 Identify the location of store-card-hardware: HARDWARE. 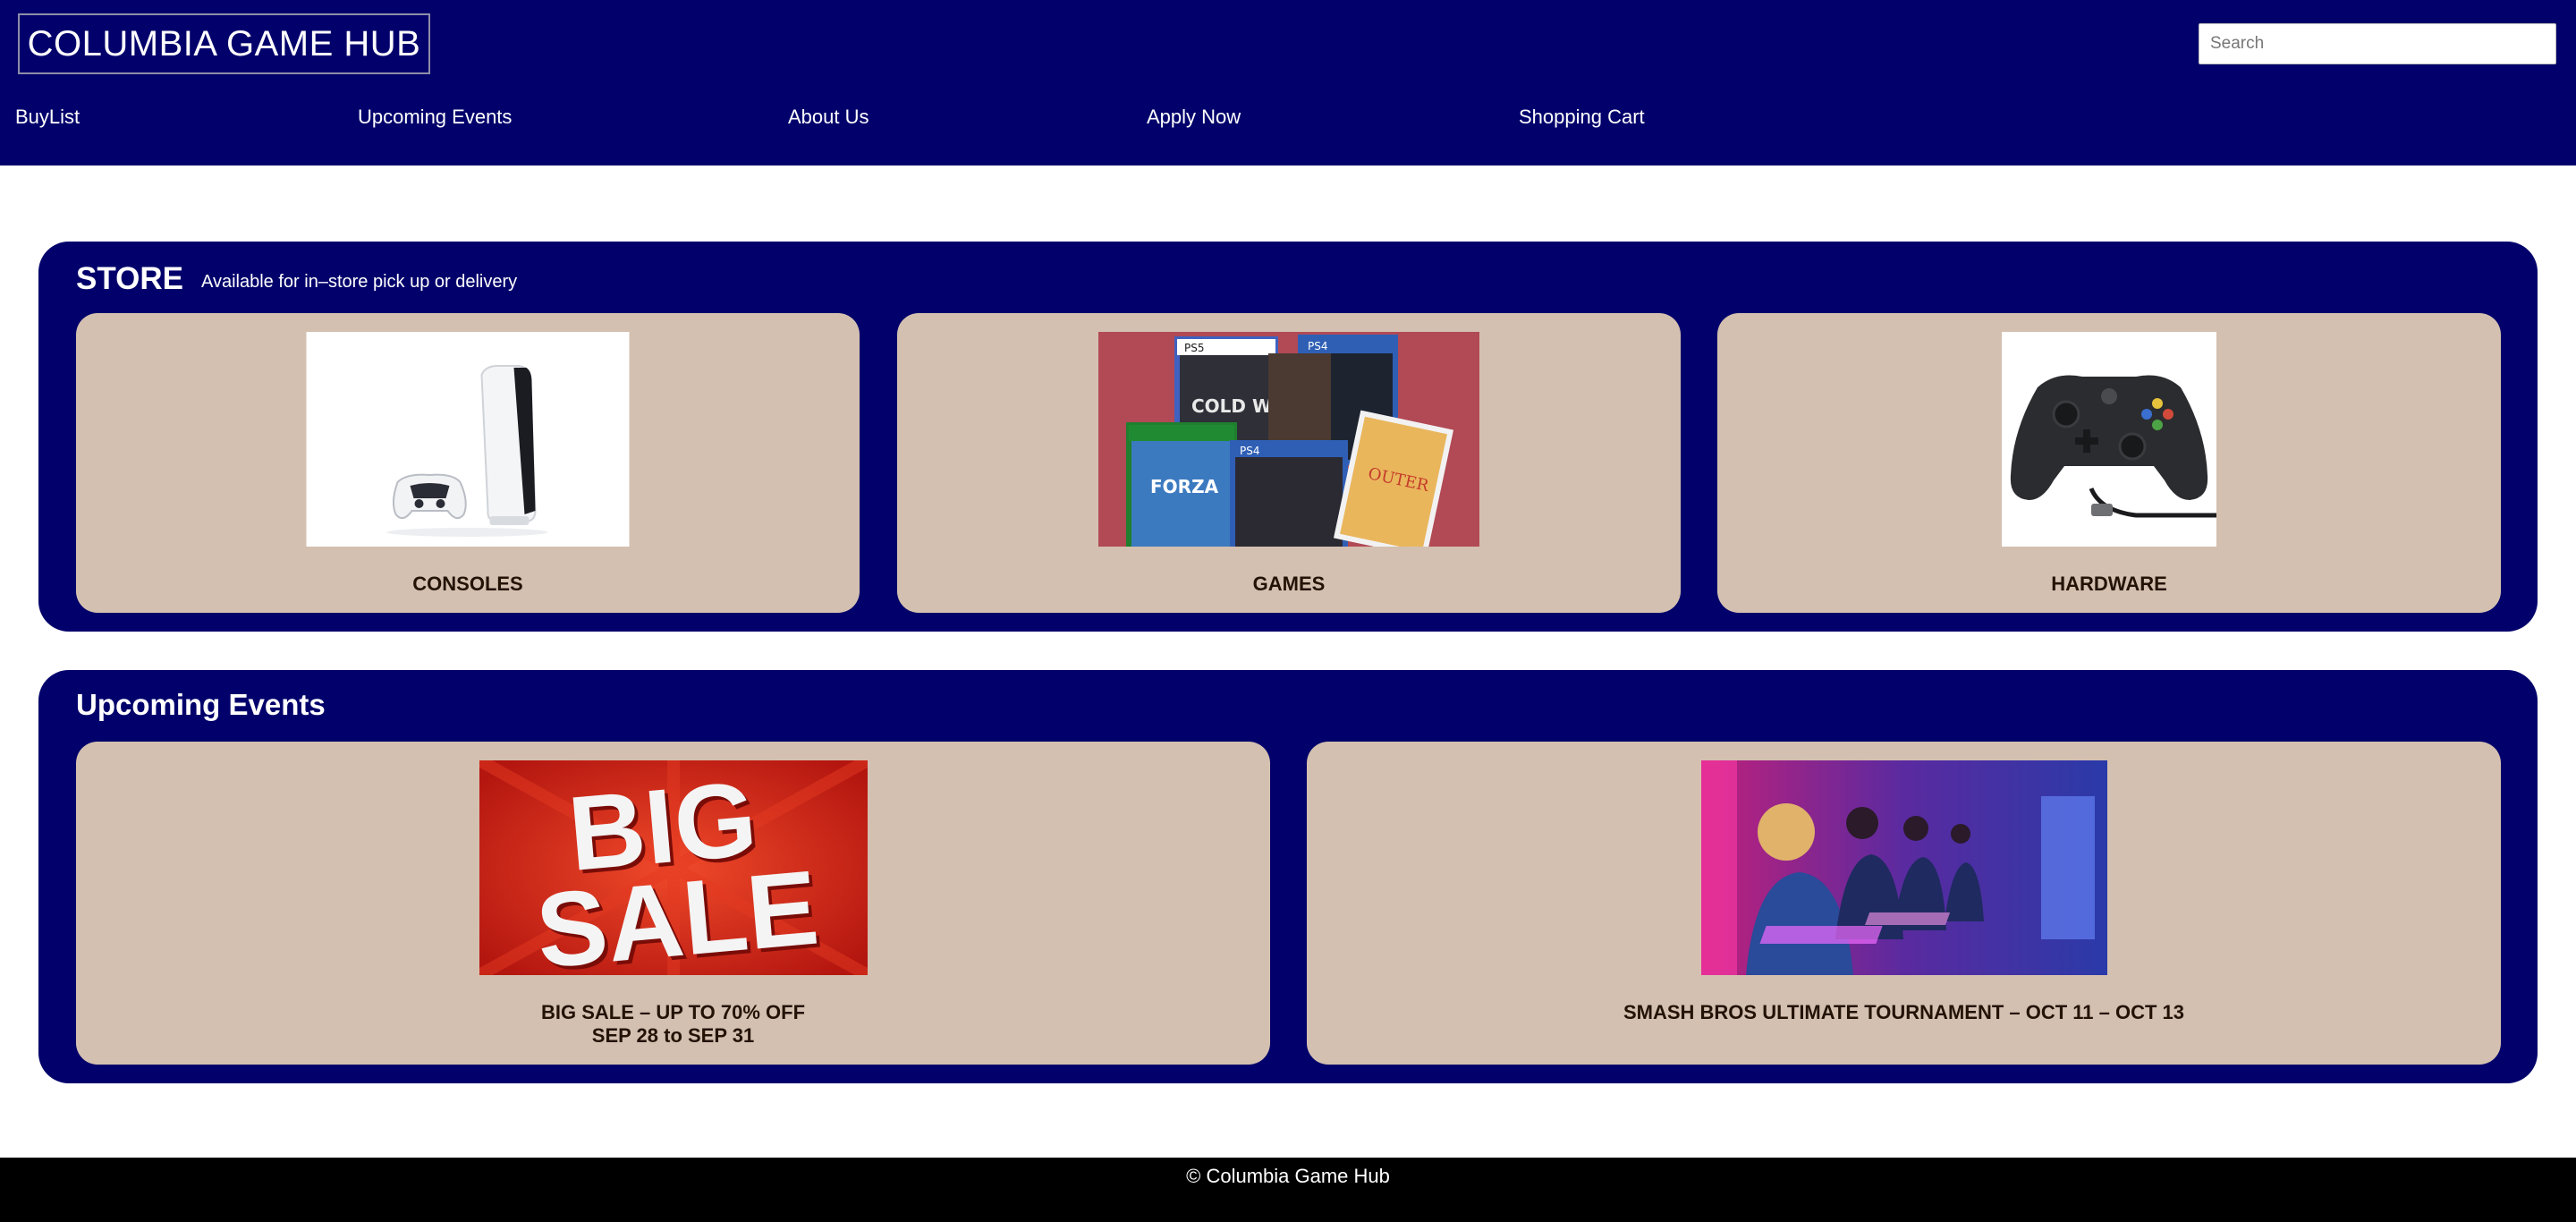
(2109, 463).